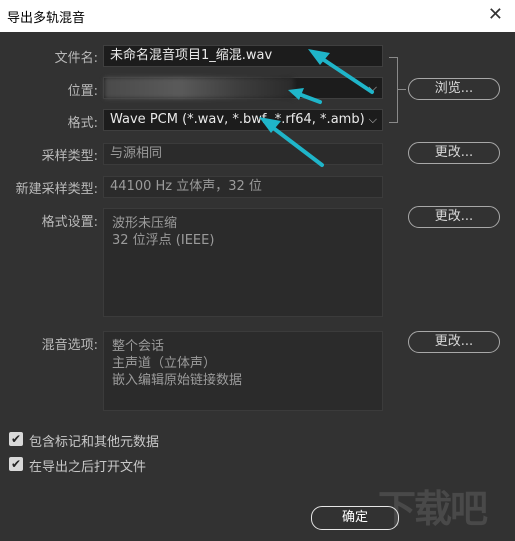 The height and width of the screenshot is (541, 515). I want to click on arrow-to-format, so click(295, 144).